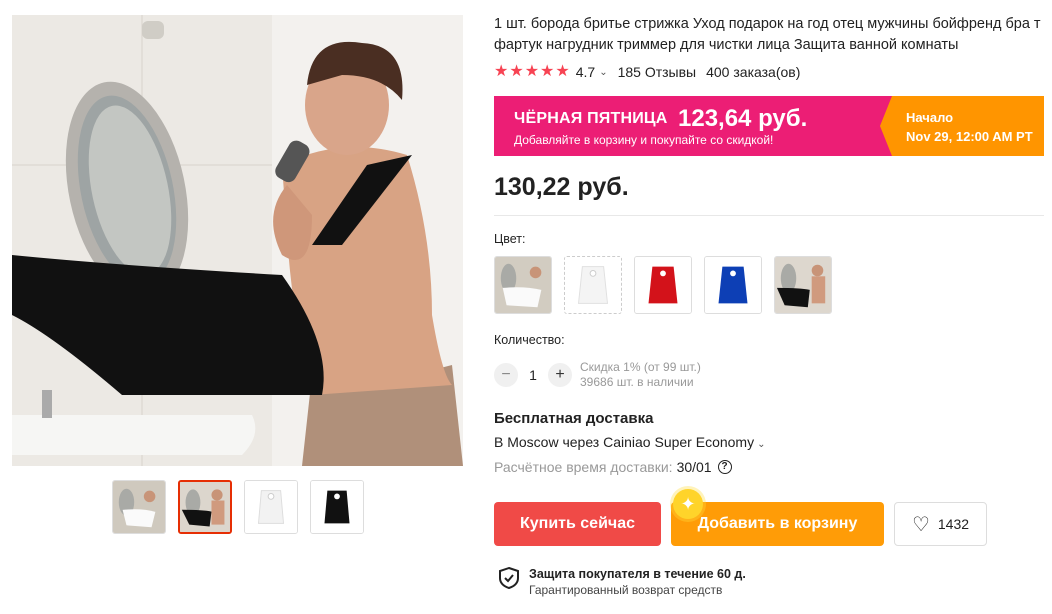  I want to click on divider, so click(769, 215).